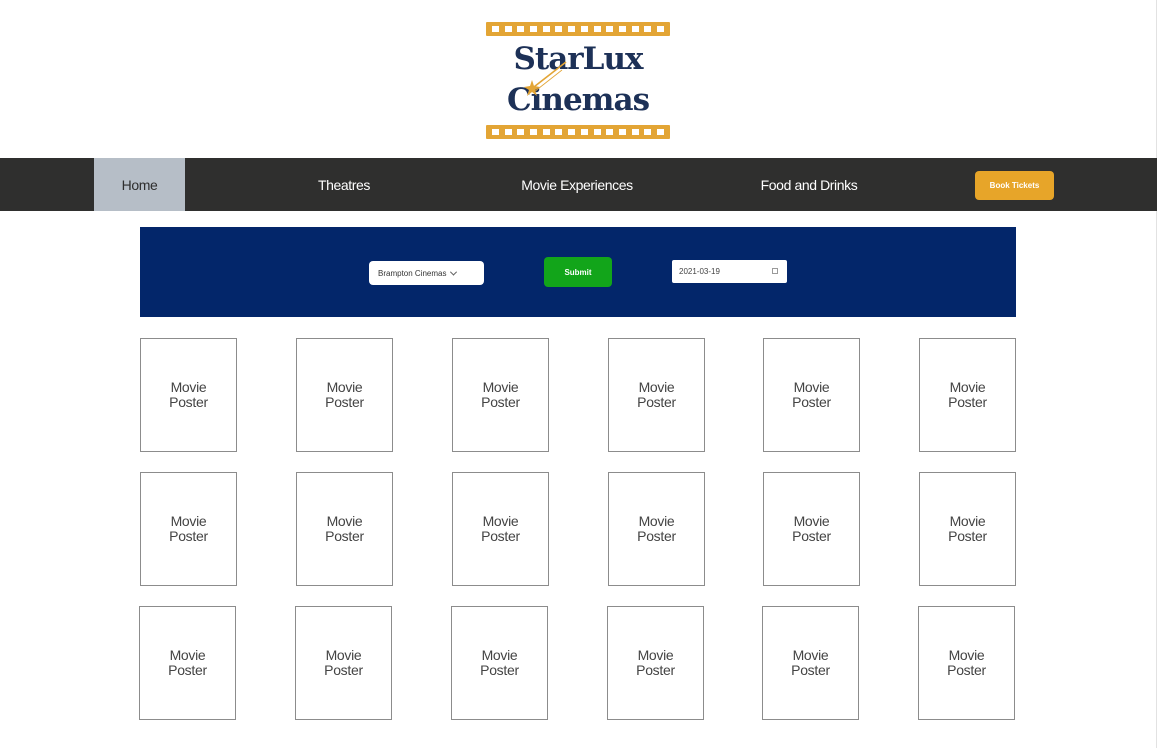 This screenshot has width=1157, height=748. I want to click on book-tickets-button: Book Tickets, so click(1014, 185).